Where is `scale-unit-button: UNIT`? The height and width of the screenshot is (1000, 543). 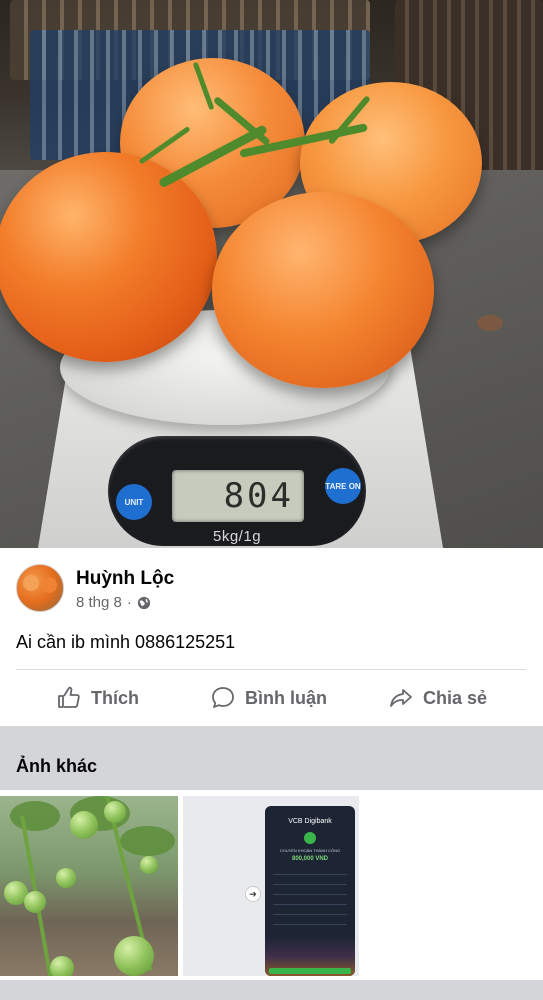 scale-unit-button: UNIT is located at coordinates (134, 502).